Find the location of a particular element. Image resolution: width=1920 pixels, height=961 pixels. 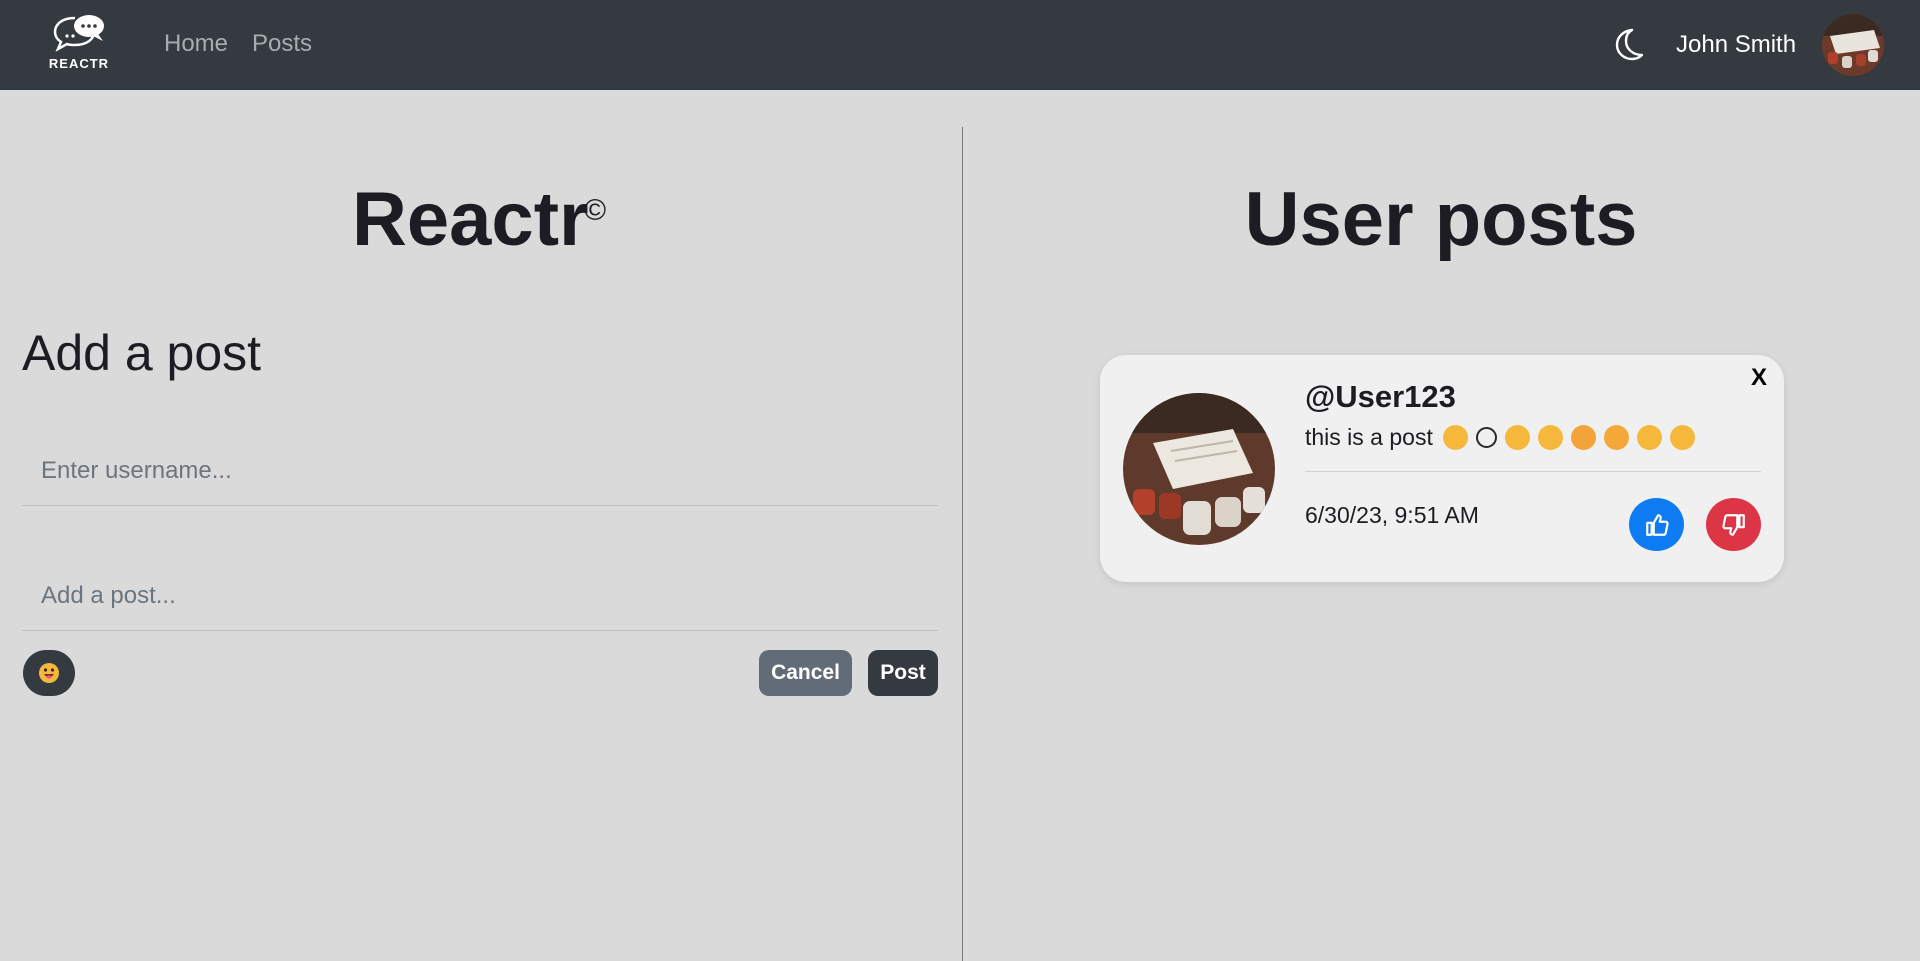

close-post-button: X is located at coordinates (1759, 378).